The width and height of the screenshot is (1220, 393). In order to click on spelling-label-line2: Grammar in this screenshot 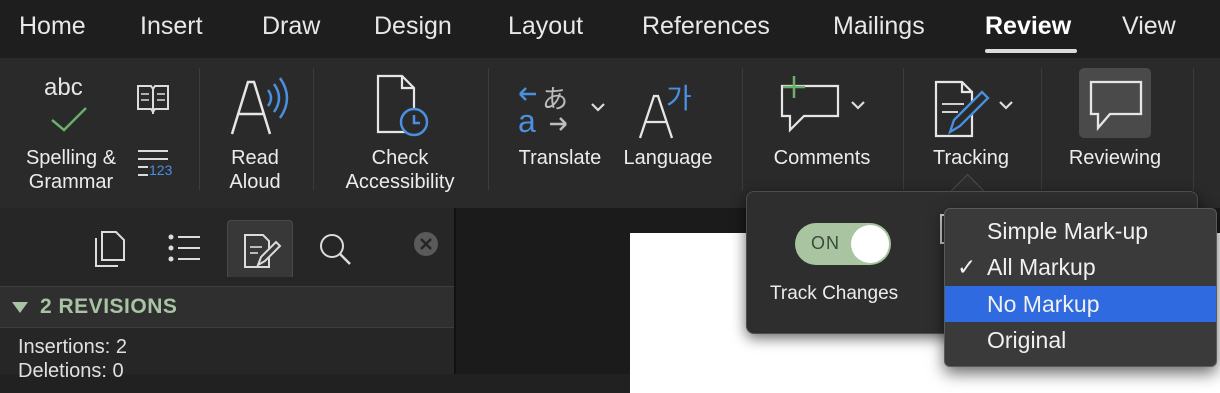, I will do `click(71, 182)`.